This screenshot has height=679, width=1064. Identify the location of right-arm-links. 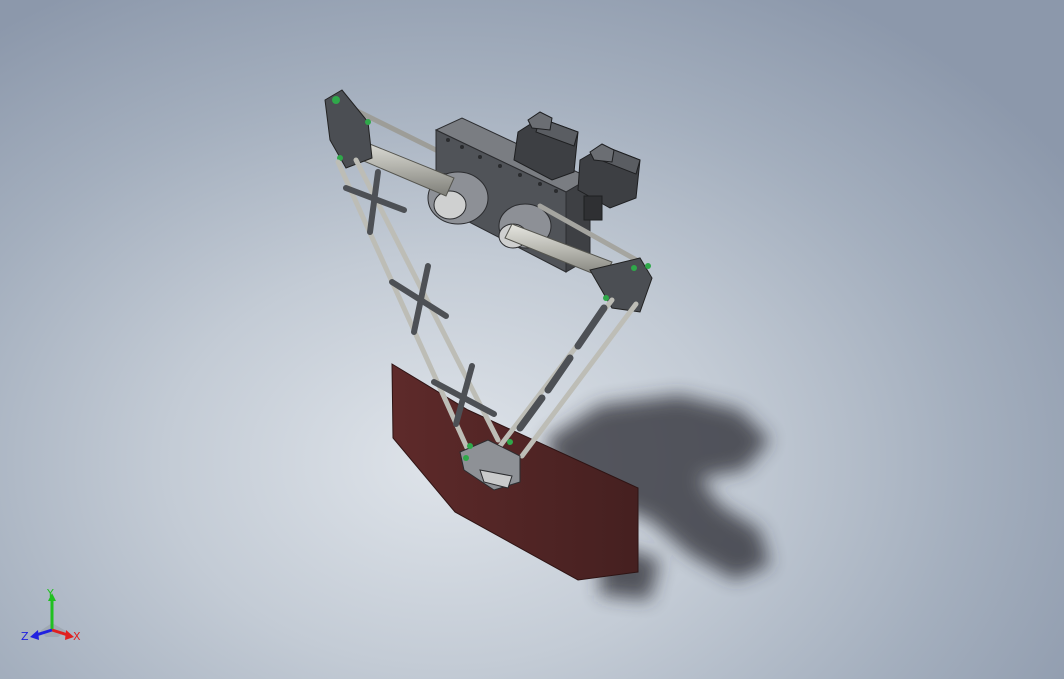
(562, 368).